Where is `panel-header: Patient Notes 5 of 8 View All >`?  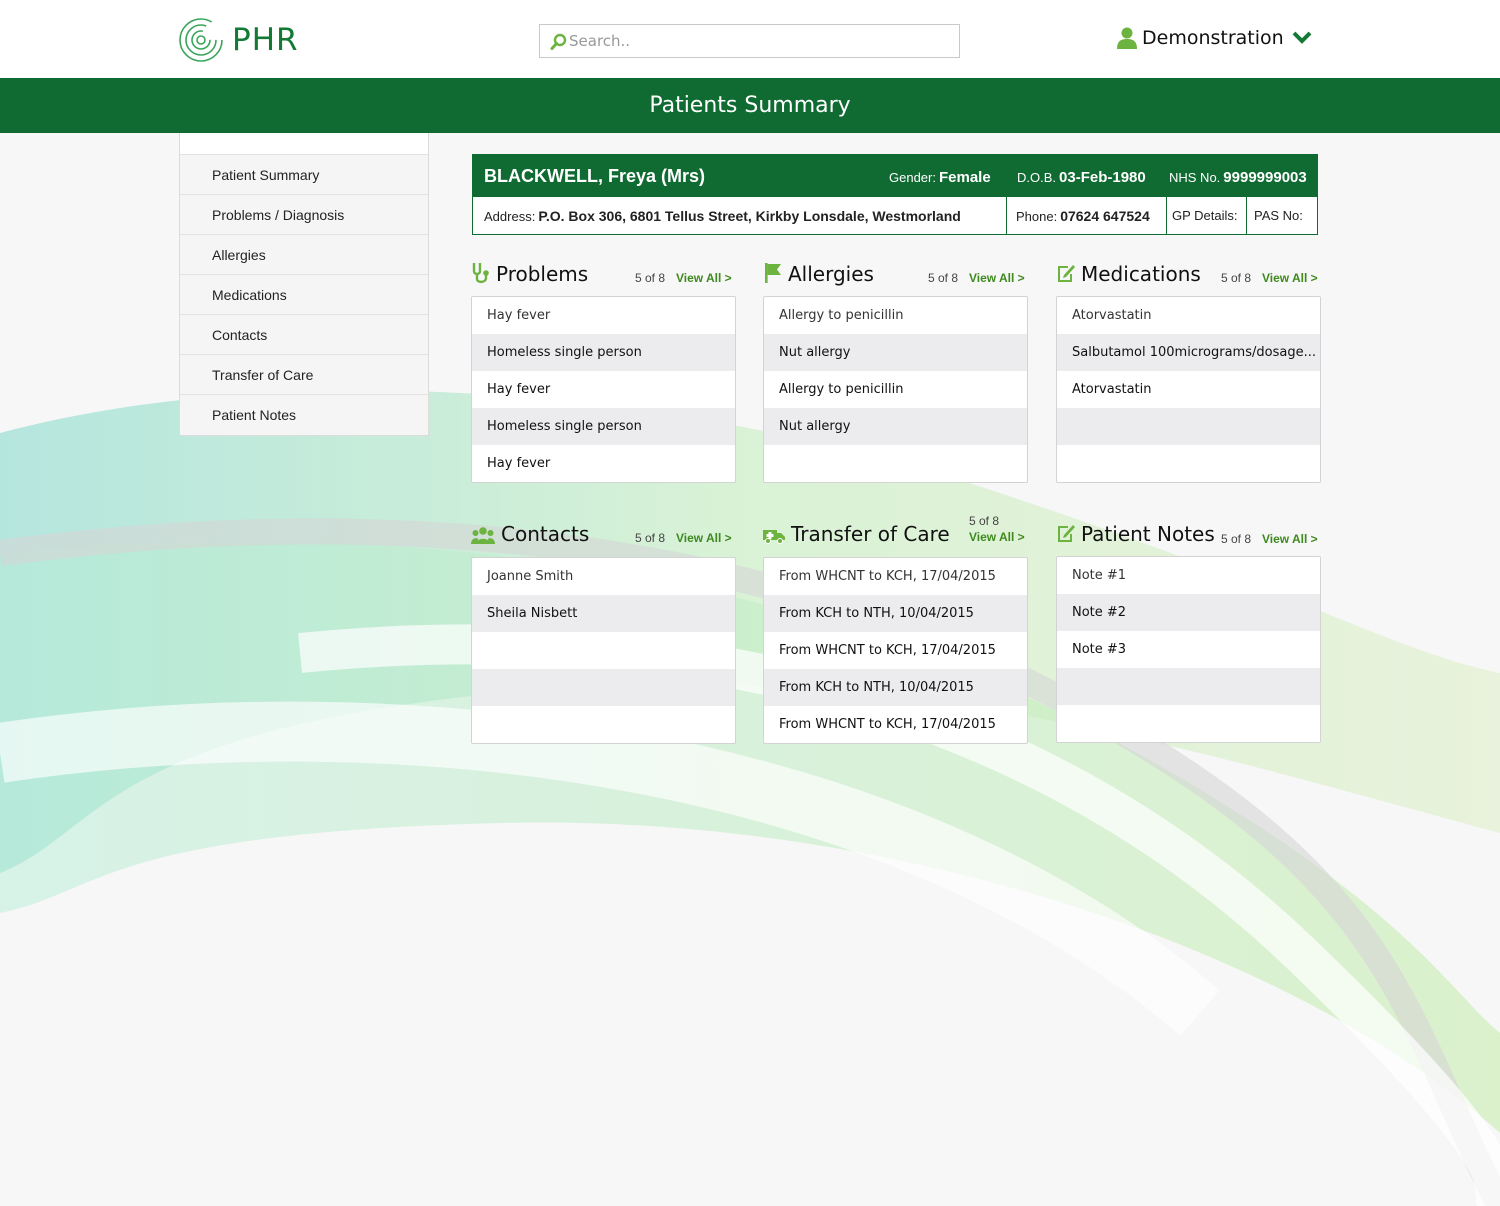 panel-header: Patient Notes 5 of 8 View All > is located at coordinates (1188, 539).